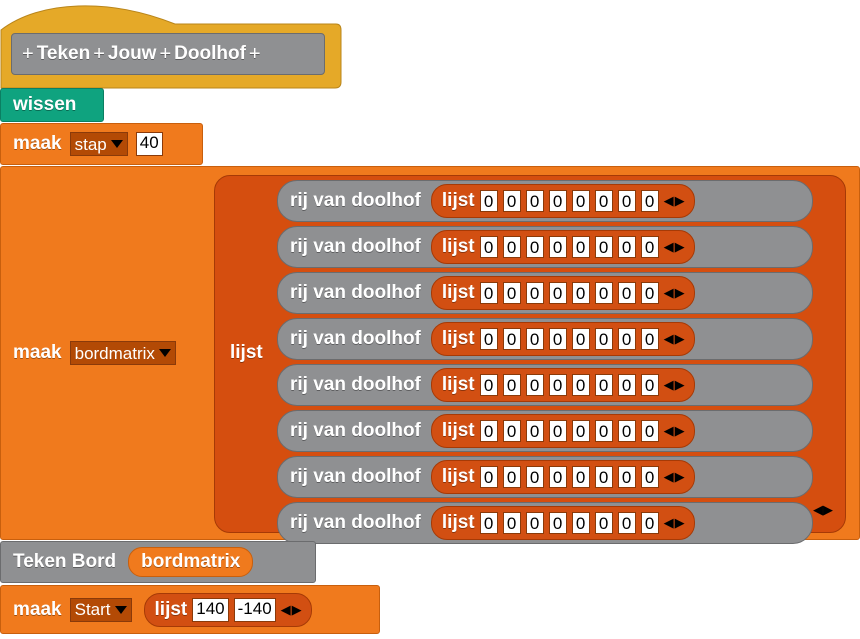  What do you see at coordinates (823, 510) in the screenshot?
I see `outer-list-arrows-icon: ◀▶` at bounding box center [823, 510].